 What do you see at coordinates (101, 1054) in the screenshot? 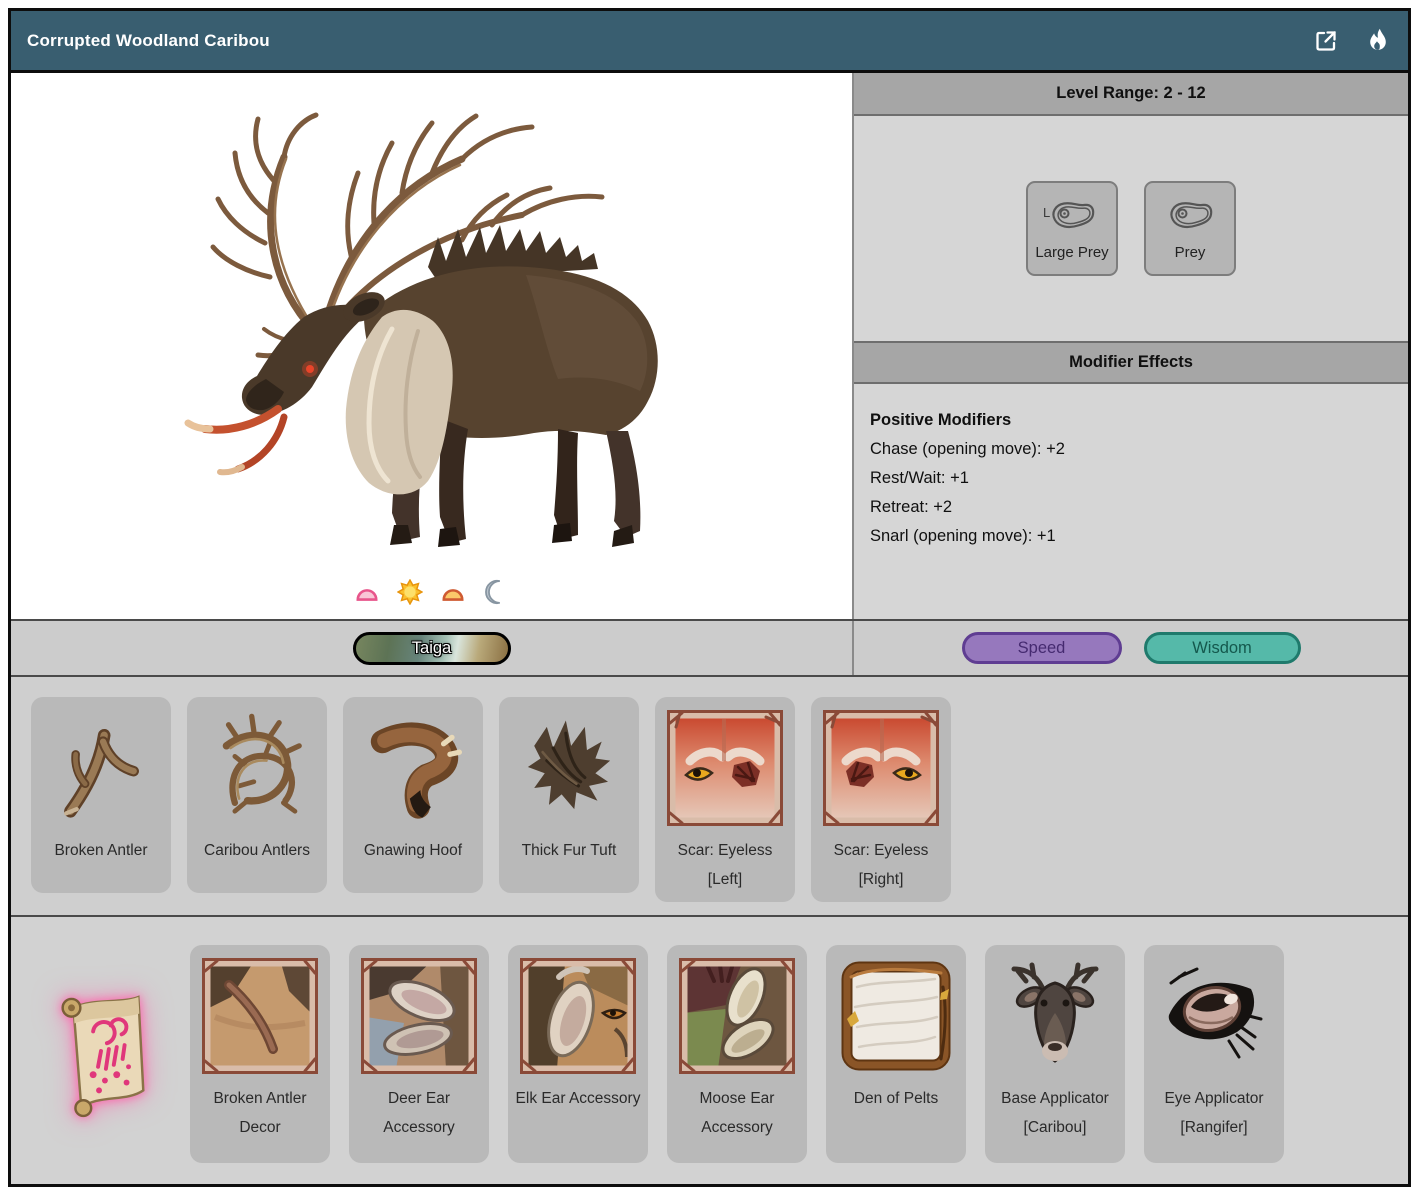
I see `recipe-scroll-icon` at bounding box center [101, 1054].